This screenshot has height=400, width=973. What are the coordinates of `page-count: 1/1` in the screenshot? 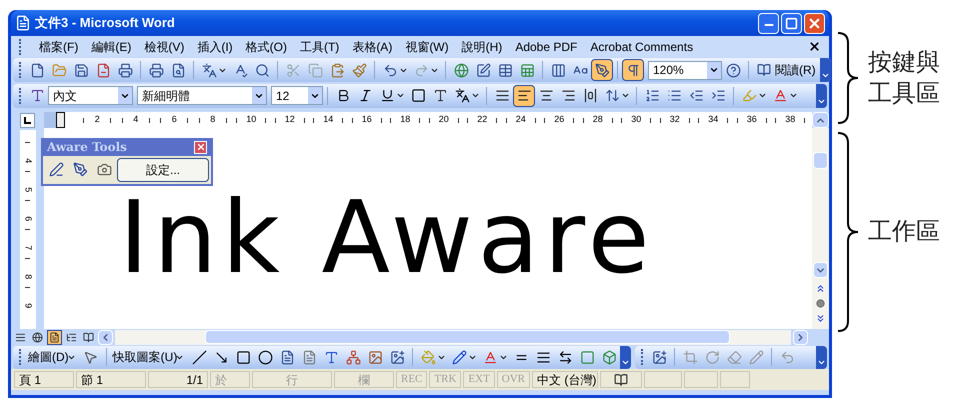 It's located at (178, 379).